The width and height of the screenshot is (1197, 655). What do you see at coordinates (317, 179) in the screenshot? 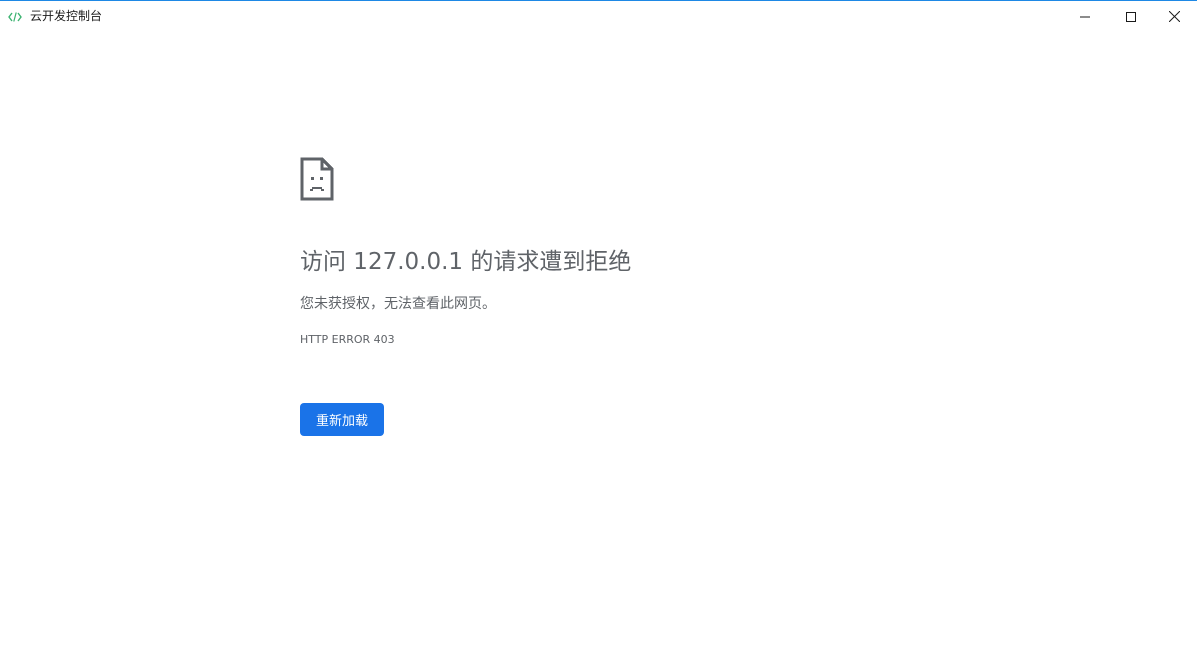
I see `sad-document-icon` at bounding box center [317, 179].